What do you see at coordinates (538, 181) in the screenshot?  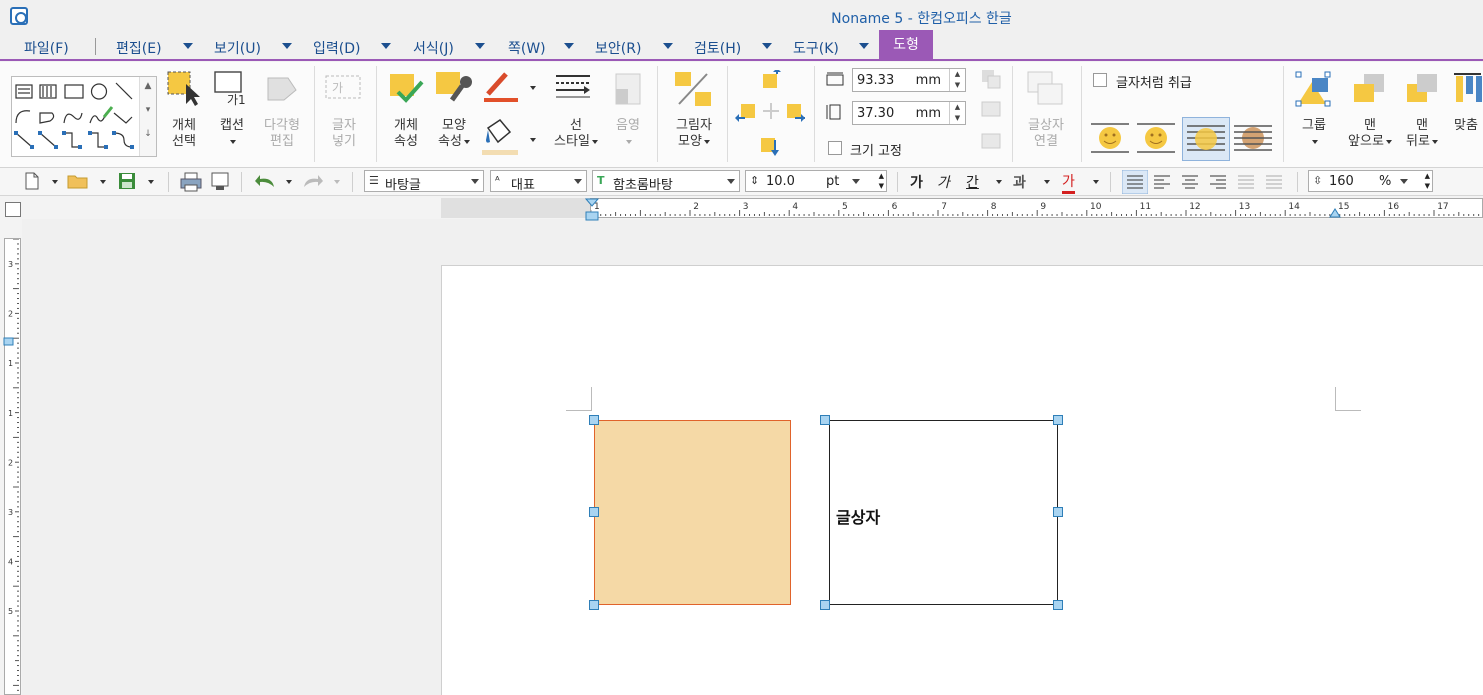 I see `language-select: ᴬ 대표` at bounding box center [538, 181].